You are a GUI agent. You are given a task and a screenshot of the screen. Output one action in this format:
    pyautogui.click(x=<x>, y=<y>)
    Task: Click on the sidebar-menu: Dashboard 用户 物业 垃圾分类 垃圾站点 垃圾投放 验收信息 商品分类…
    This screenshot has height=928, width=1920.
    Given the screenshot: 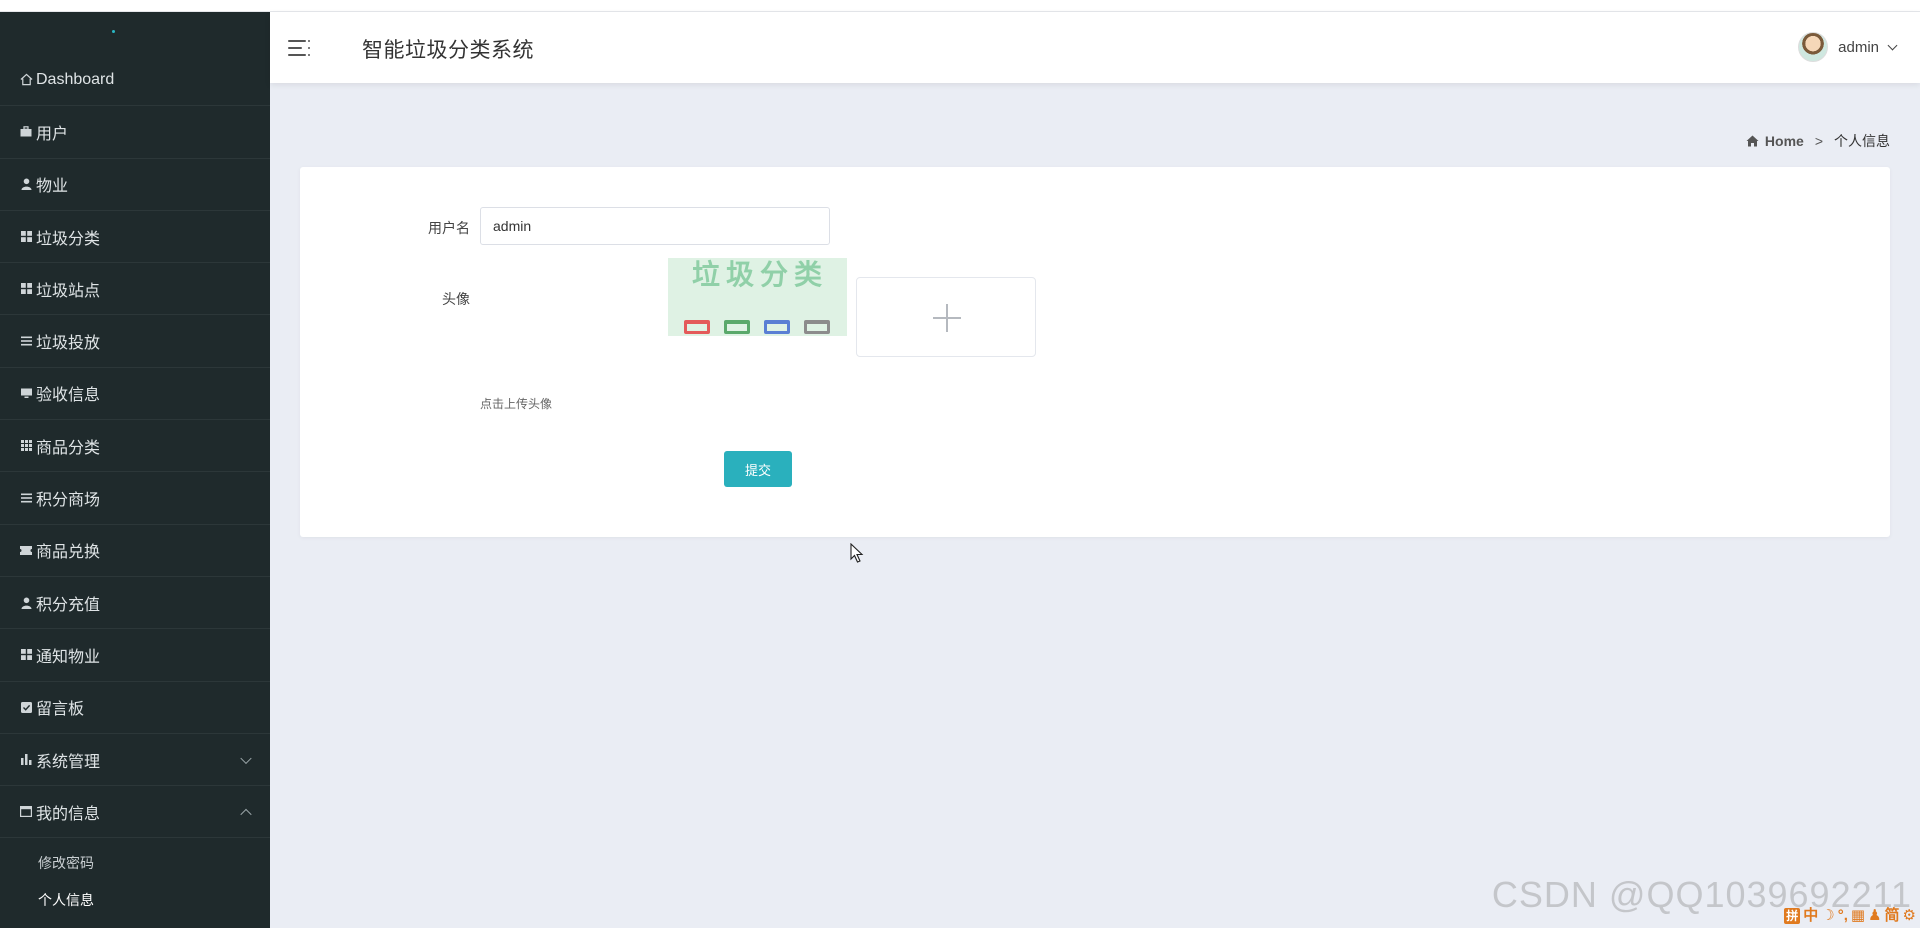 What is the action you would take?
    pyautogui.click(x=135, y=486)
    